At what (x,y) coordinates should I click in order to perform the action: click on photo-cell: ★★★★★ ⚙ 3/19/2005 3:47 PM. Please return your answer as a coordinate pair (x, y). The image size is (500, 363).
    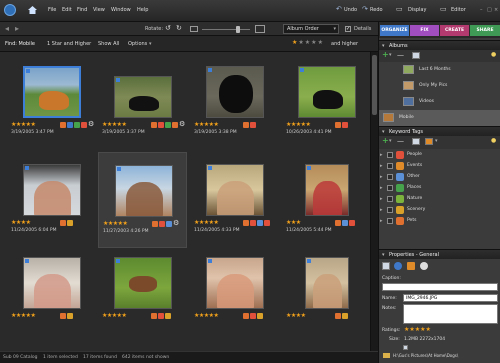
    Looking at the image, I should click on (51, 102).